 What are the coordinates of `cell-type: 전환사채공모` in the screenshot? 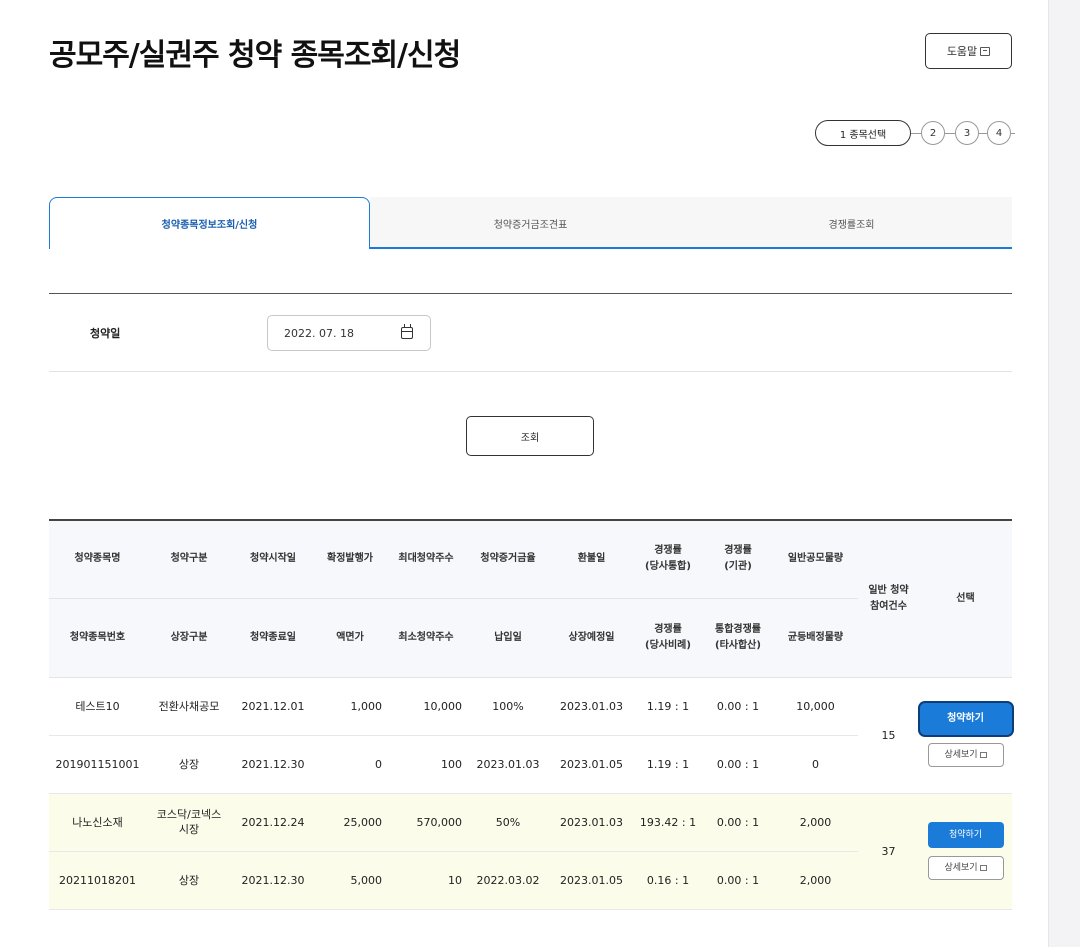 It's located at (189, 706).